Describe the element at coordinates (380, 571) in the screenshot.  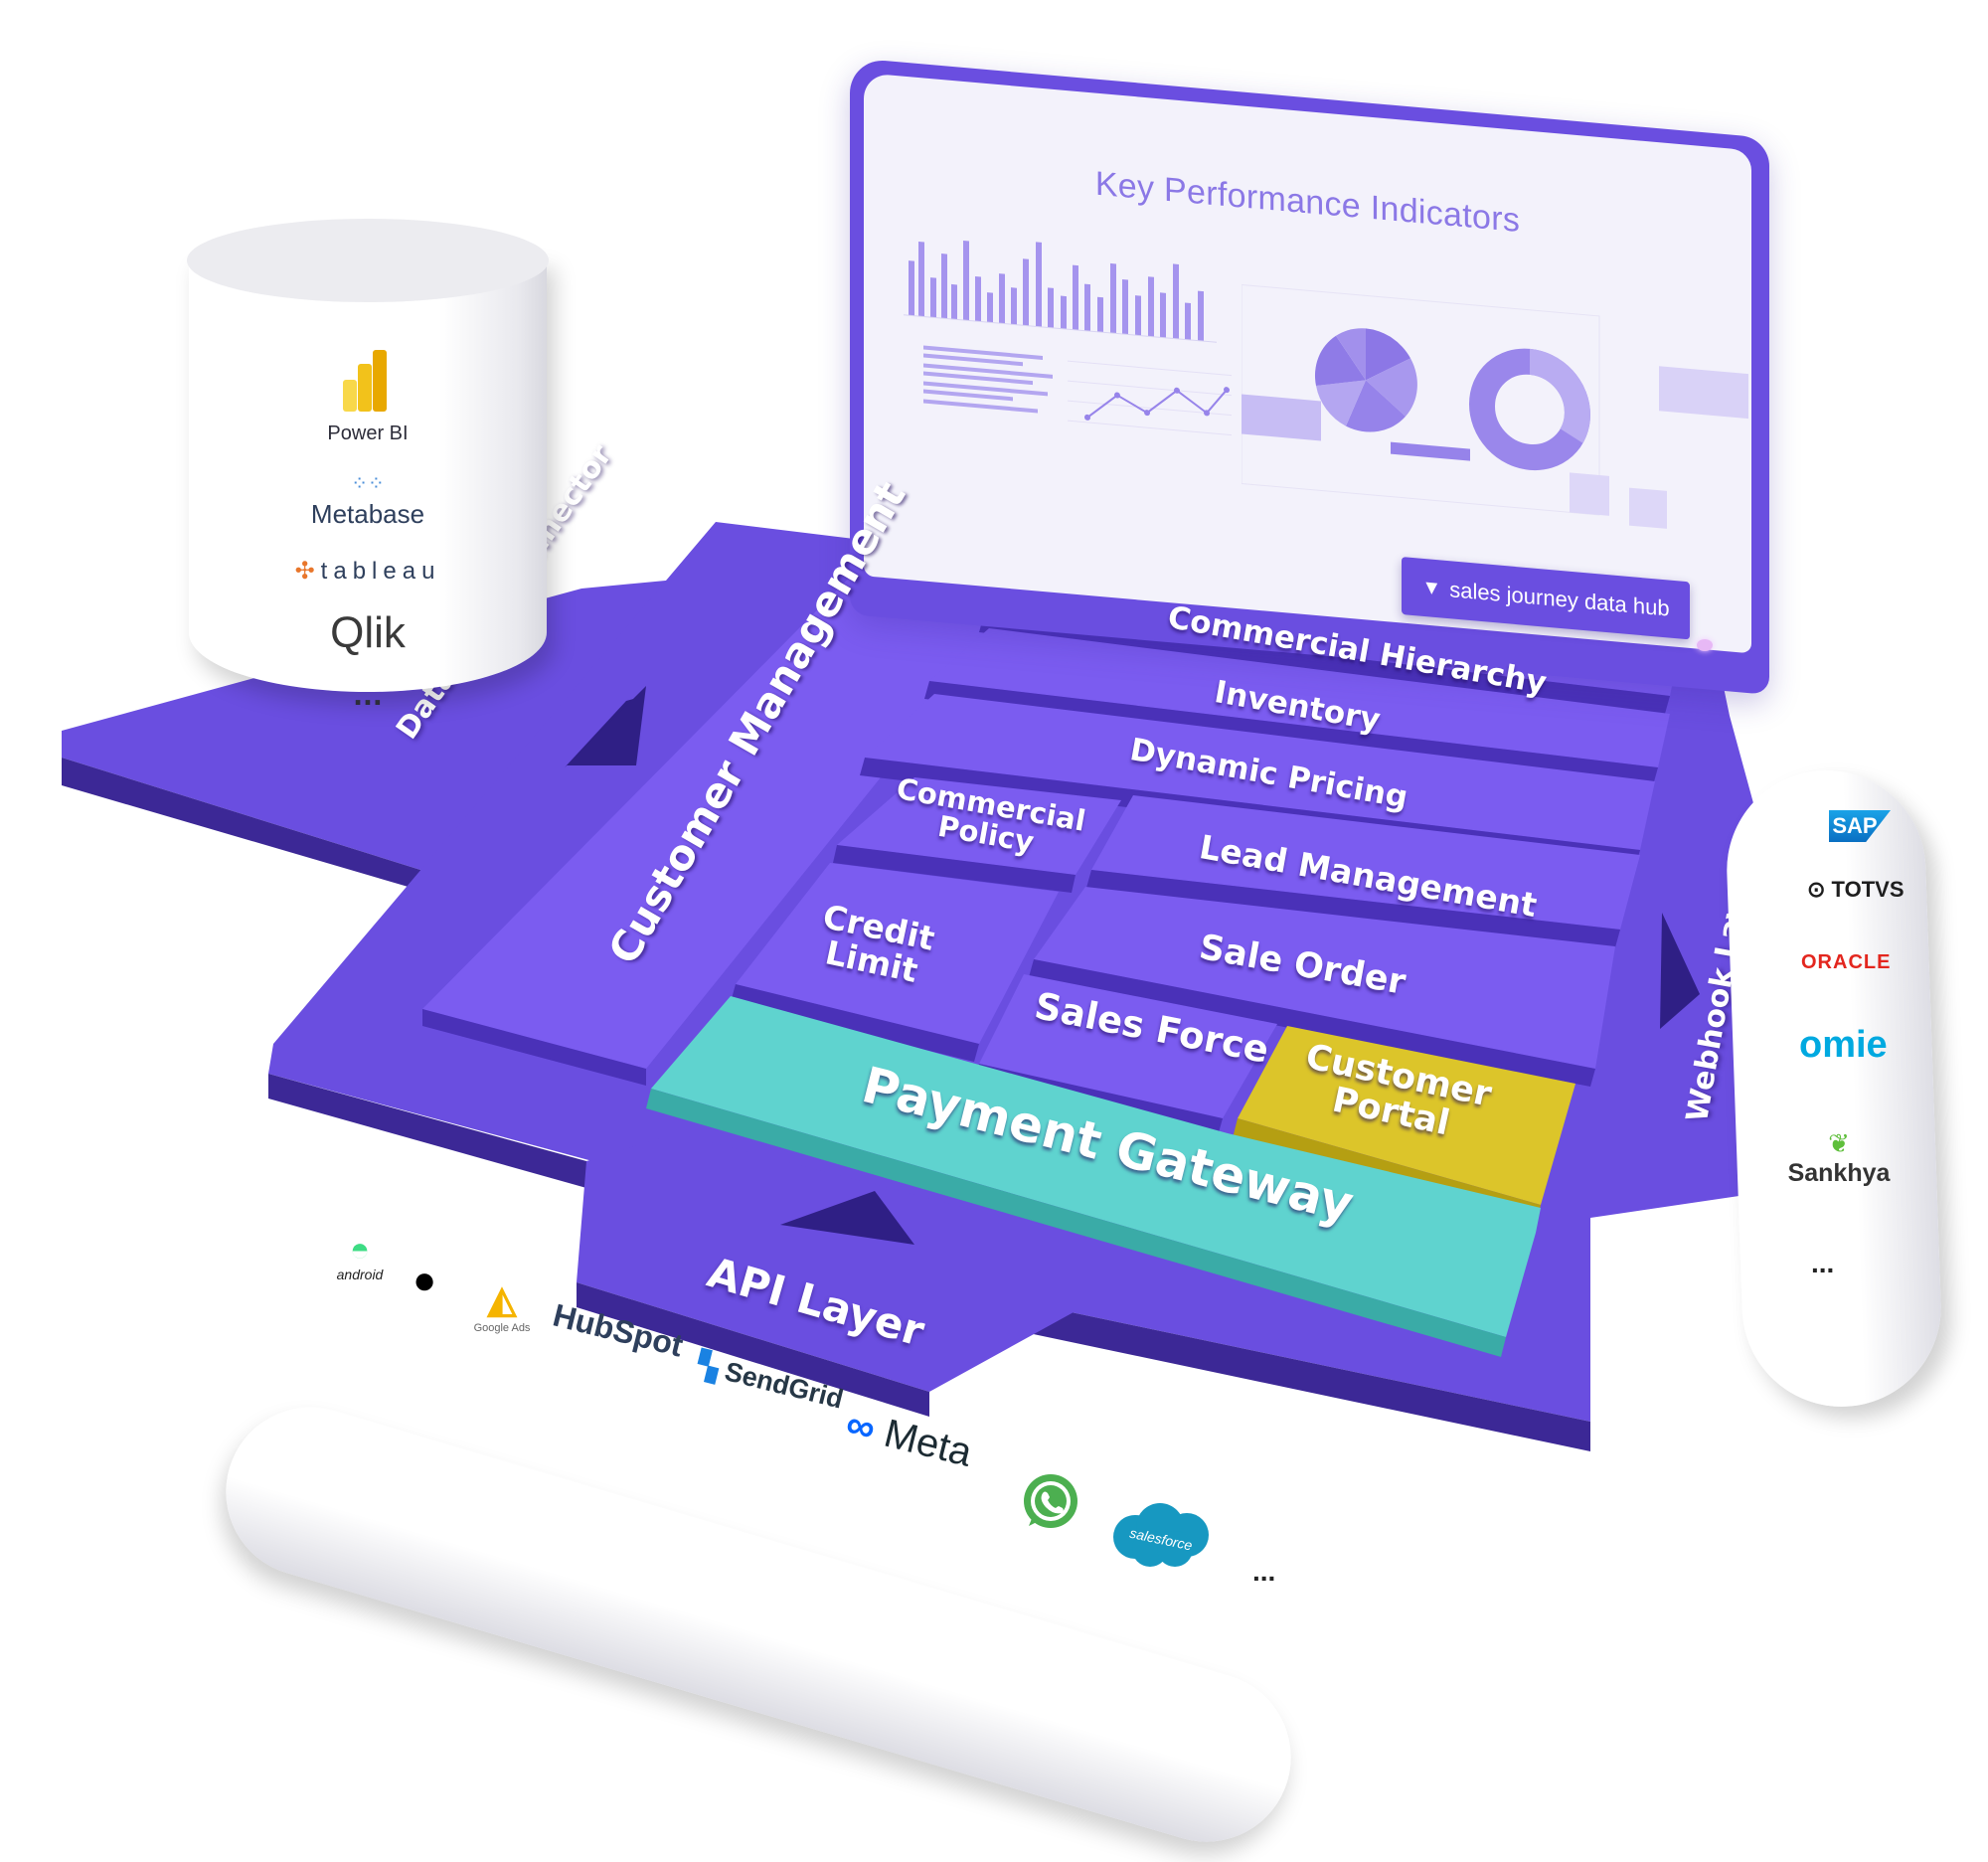
I see `tableau-label: tableau` at that location.